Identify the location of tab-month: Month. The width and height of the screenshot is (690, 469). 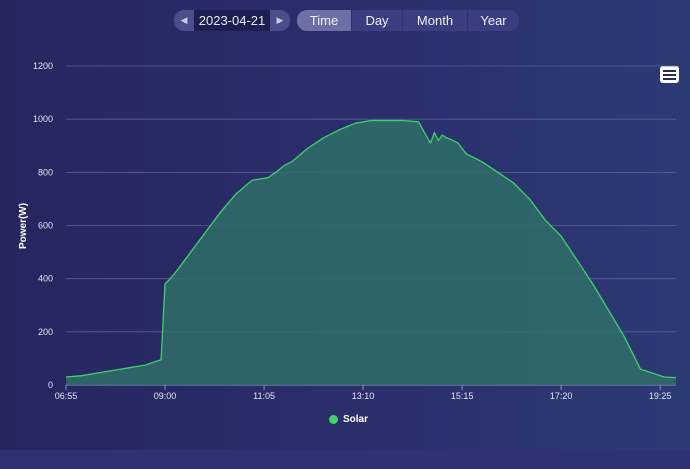
(435, 20).